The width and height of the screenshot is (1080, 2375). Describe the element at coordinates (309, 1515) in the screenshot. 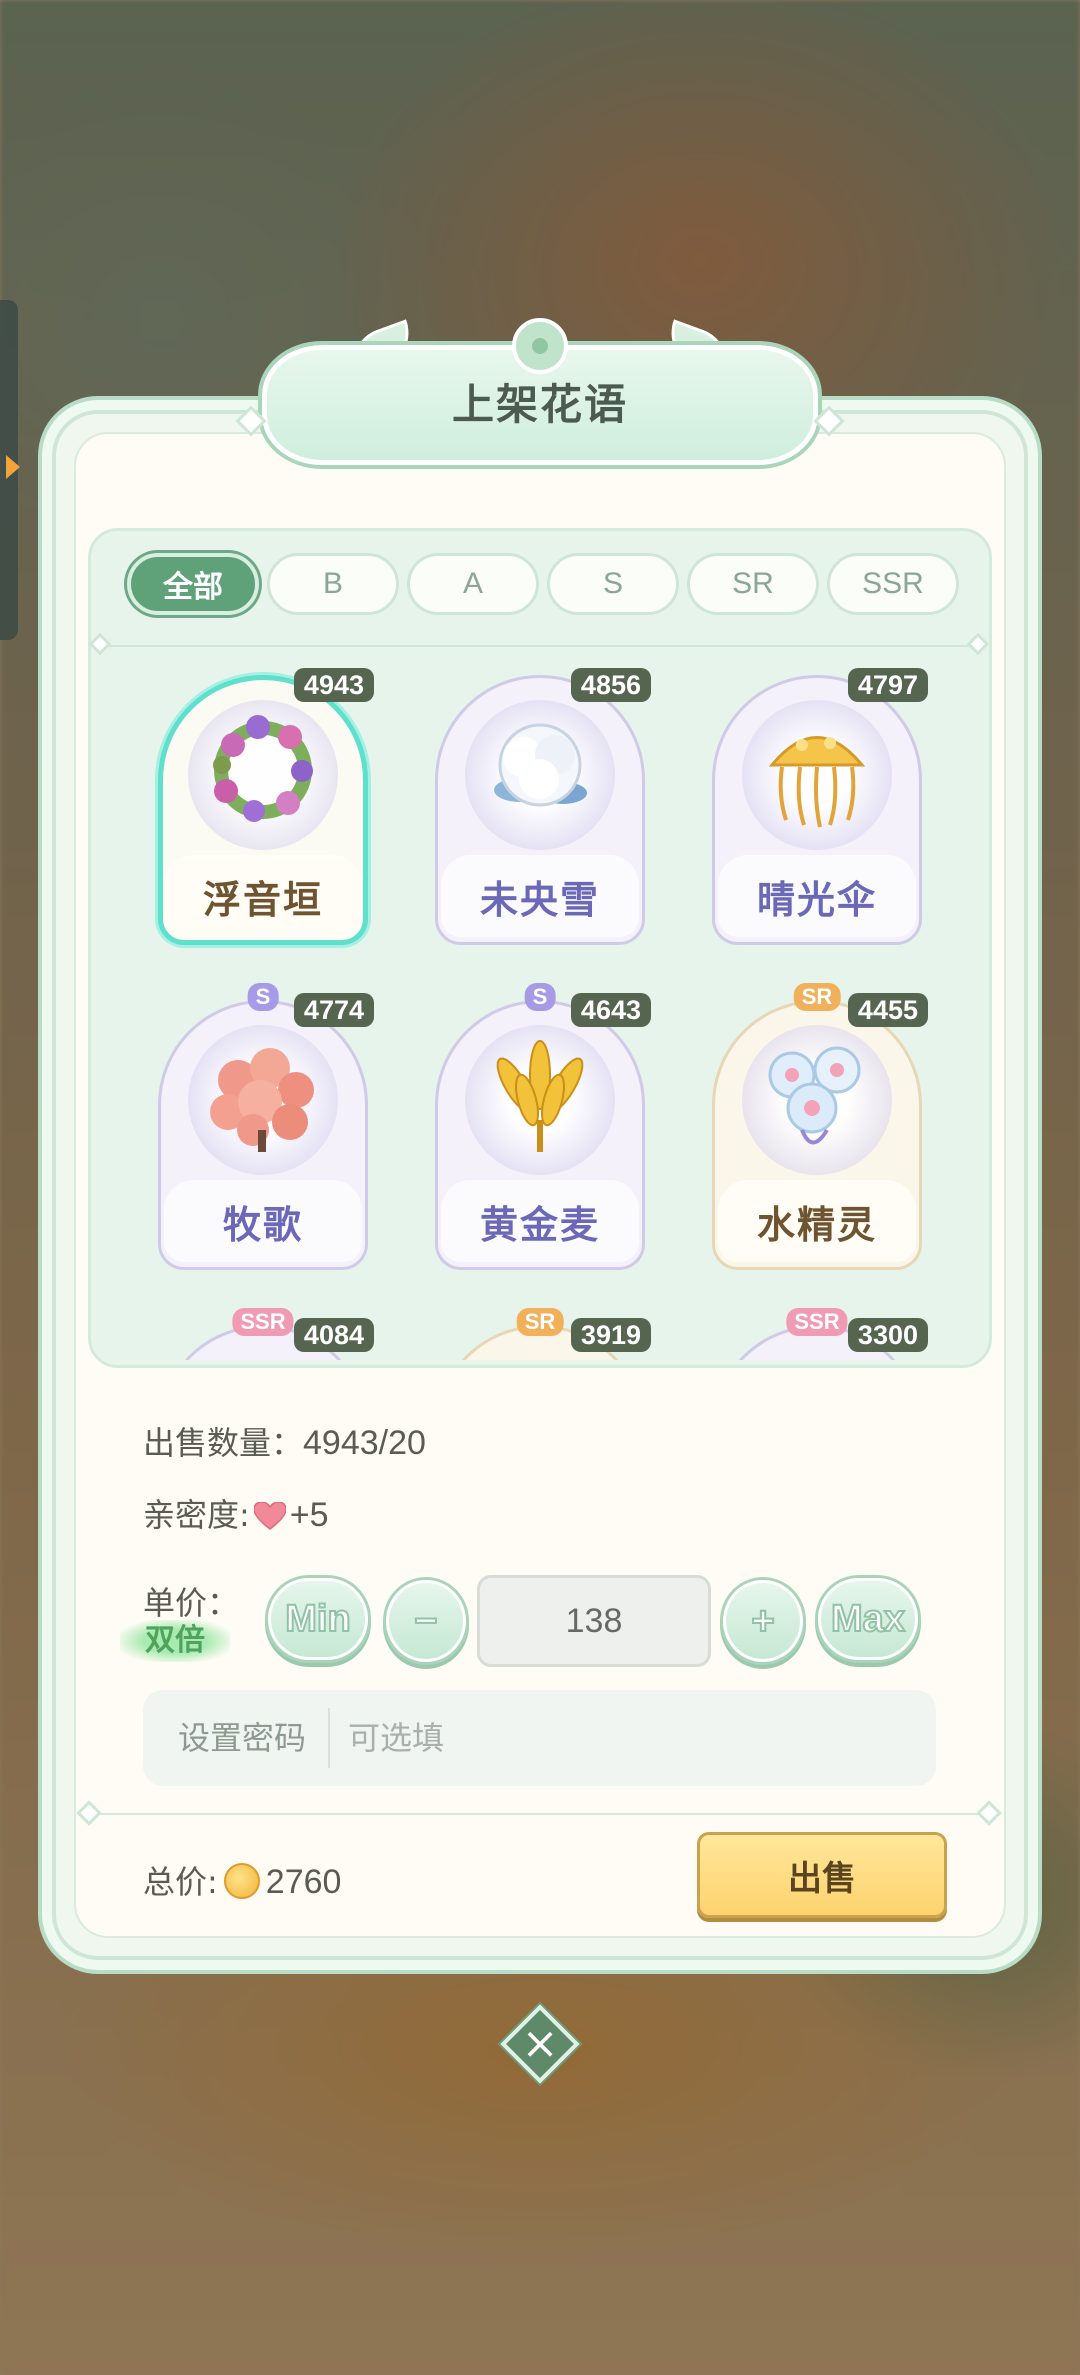

I see `intimacy-value: +5` at that location.